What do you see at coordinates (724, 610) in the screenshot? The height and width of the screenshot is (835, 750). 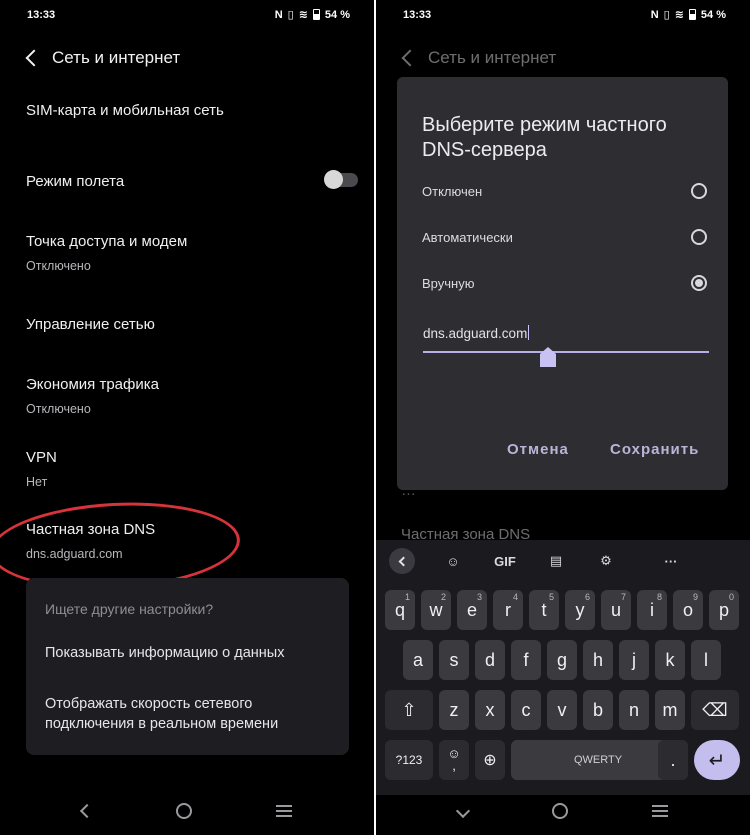 I see `key-p: p0` at bounding box center [724, 610].